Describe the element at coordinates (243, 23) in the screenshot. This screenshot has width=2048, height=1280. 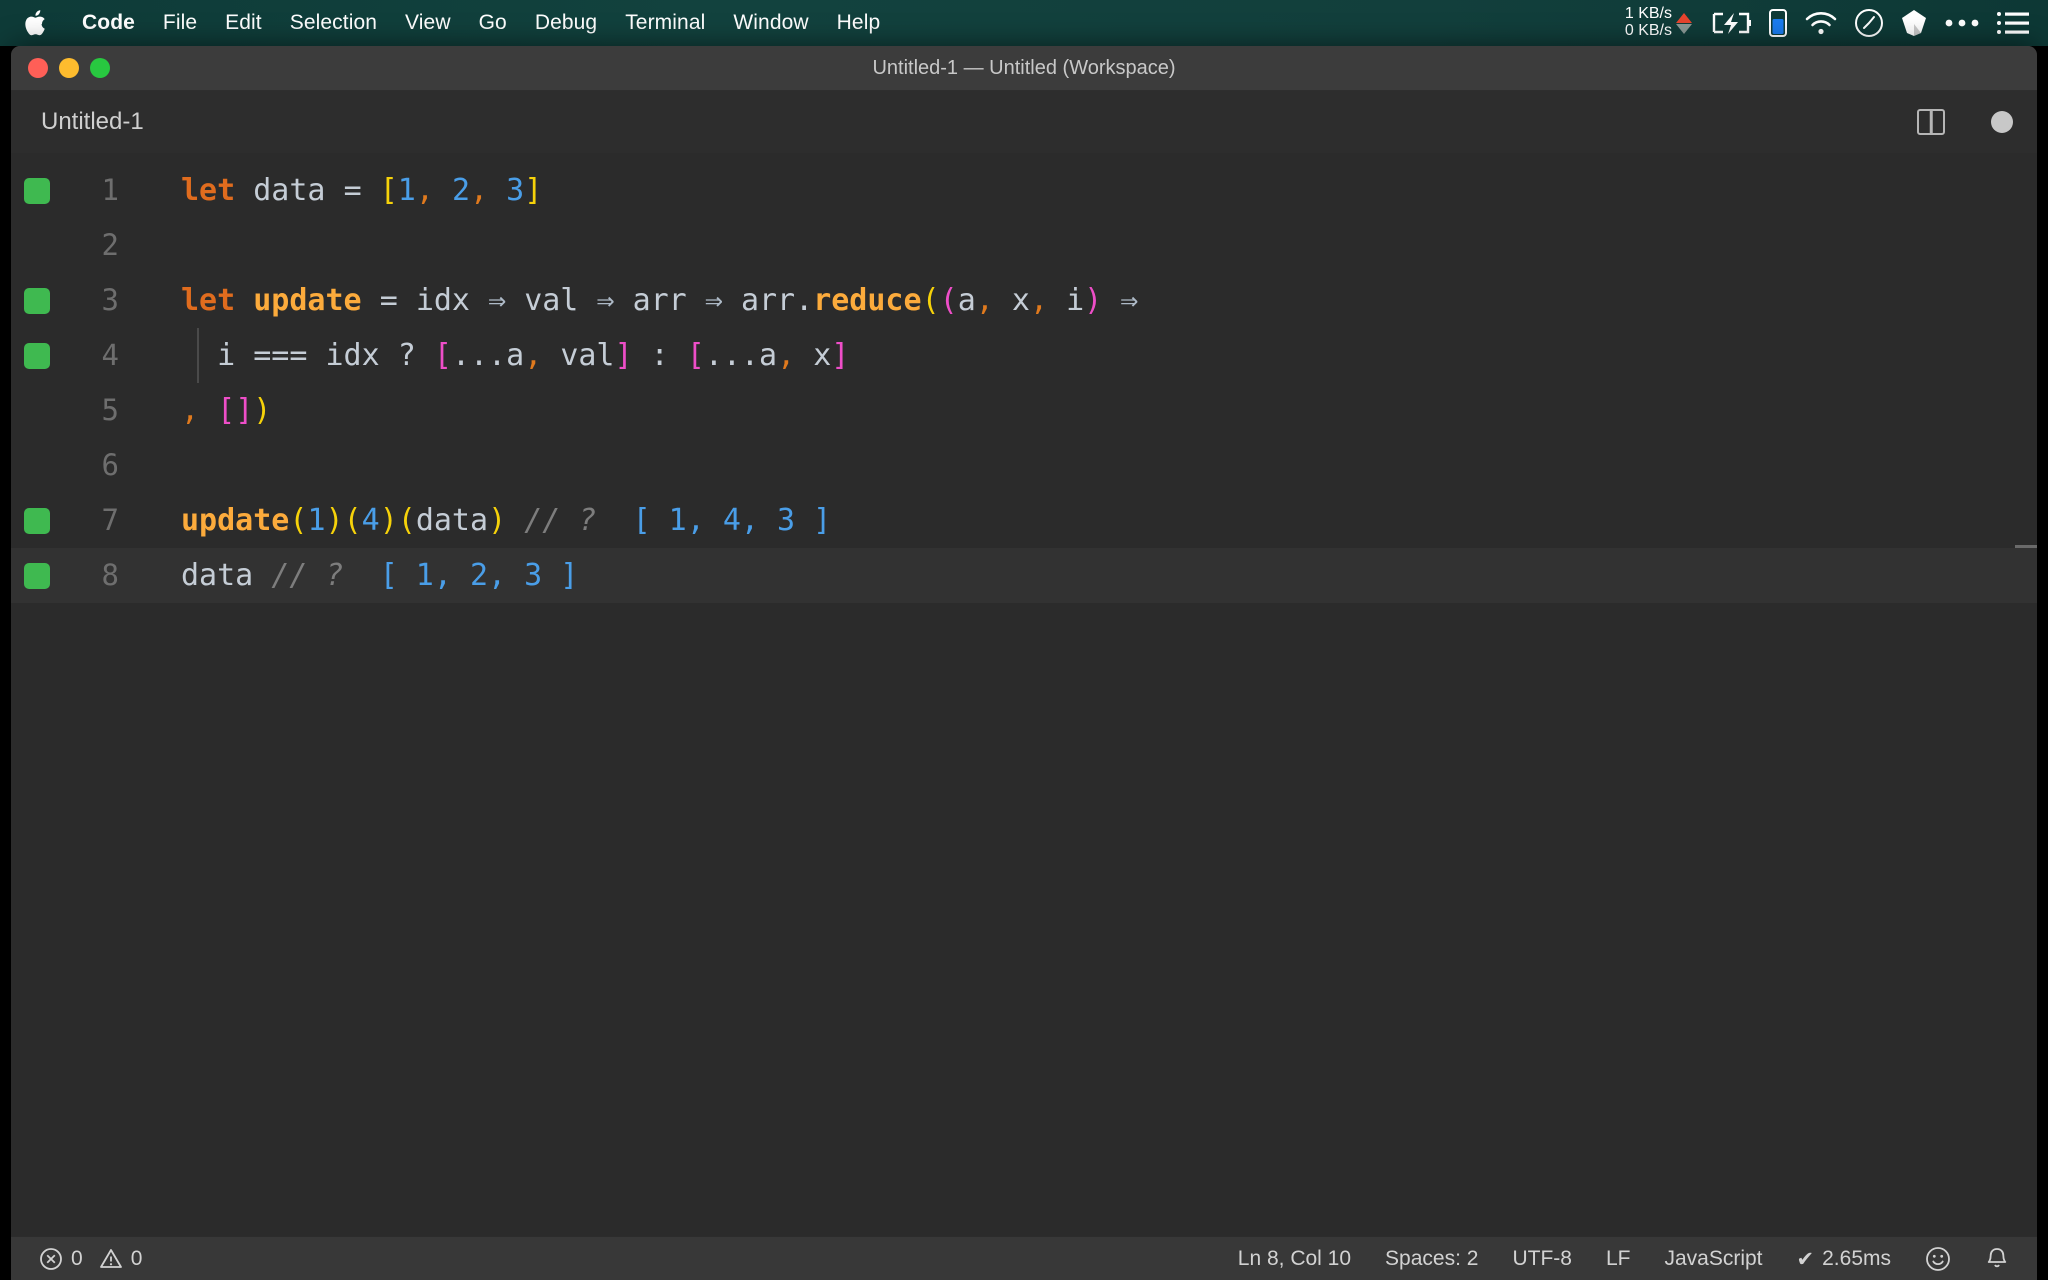
I see `menu-item-edit: Edit` at that location.